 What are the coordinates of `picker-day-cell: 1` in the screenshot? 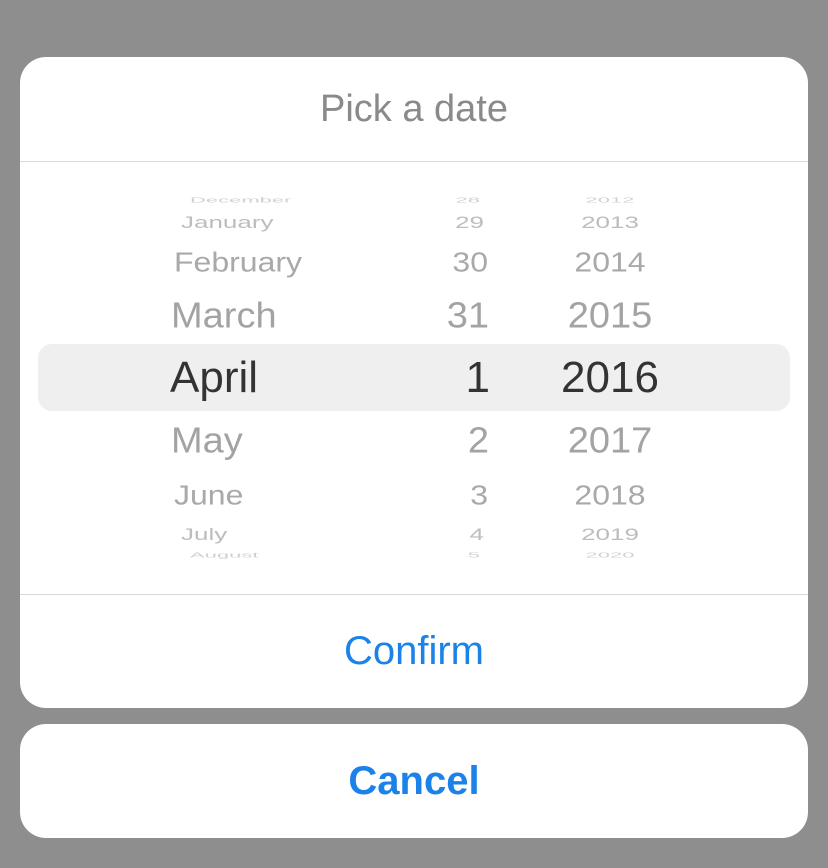 It's located at (445, 378).